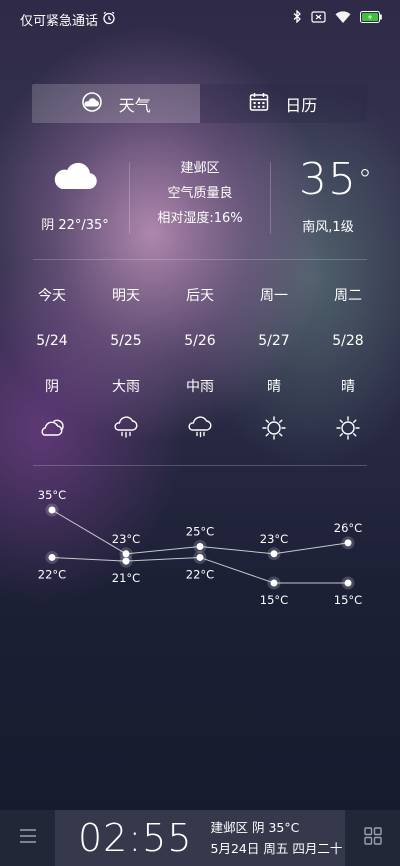 The width and height of the screenshot is (400, 866). What do you see at coordinates (200, 168) in the screenshot?
I see `location-label: 建邺区` at bounding box center [200, 168].